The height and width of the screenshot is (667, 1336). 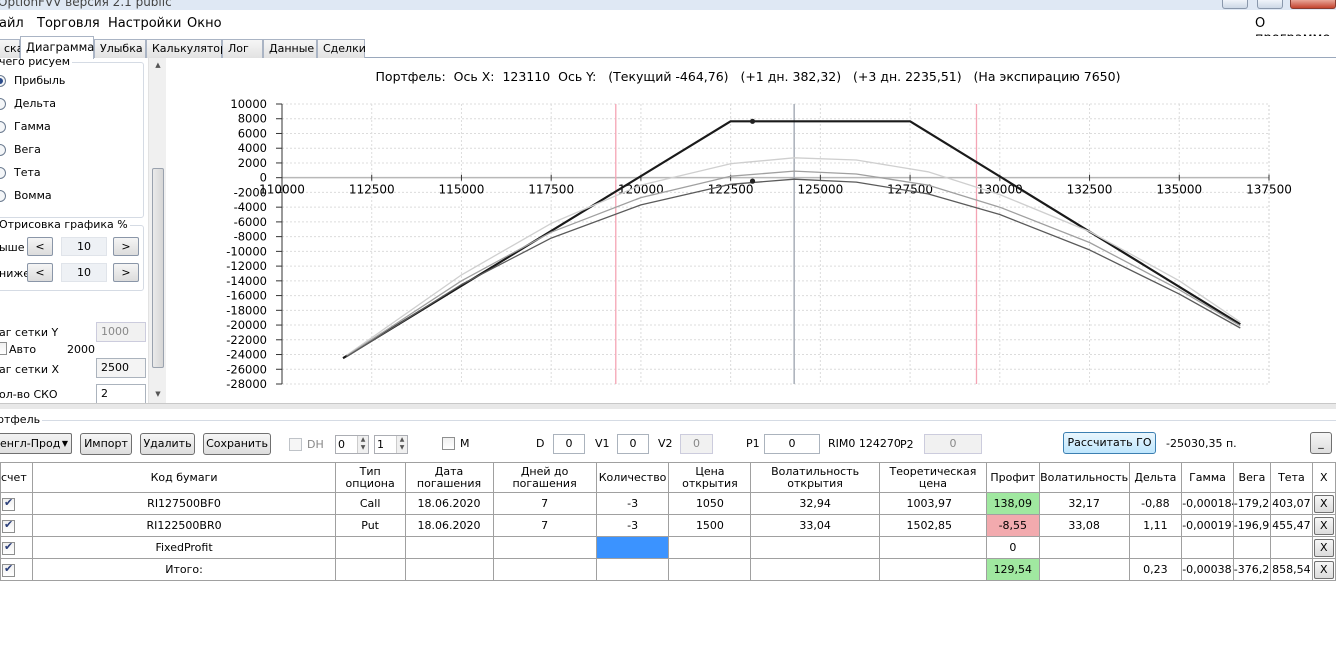 What do you see at coordinates (933, 503) in the screenshot?
I see `cell-theo: 1003,97` at bounding box center [933, 503].